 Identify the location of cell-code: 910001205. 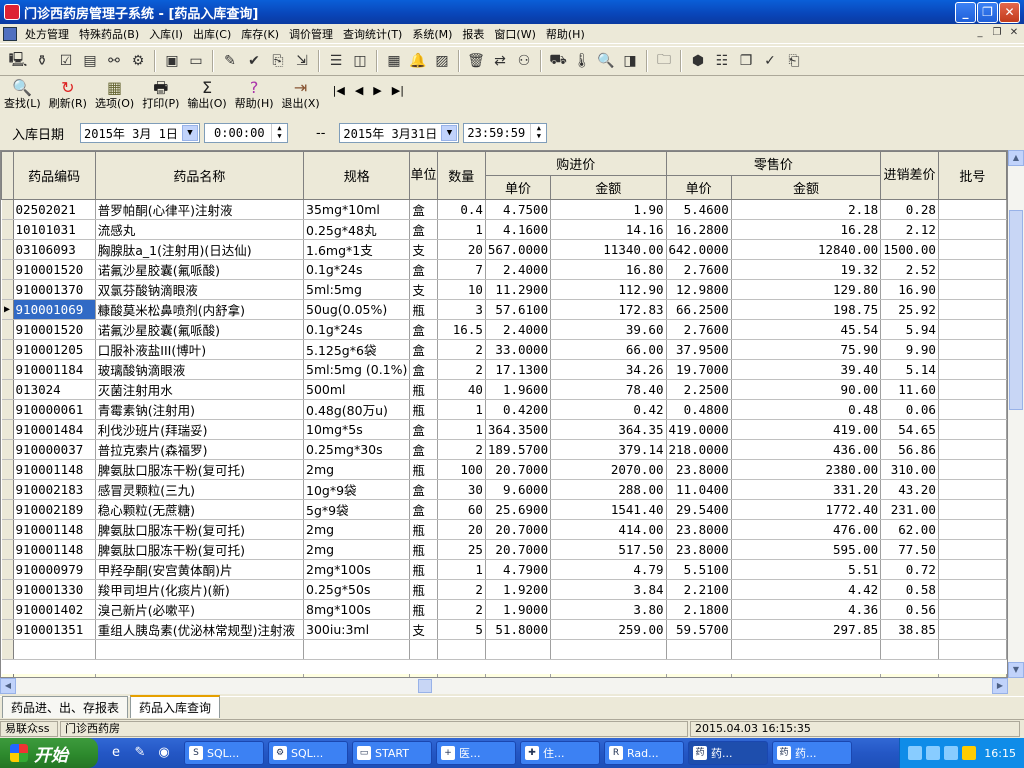
(54, 349).